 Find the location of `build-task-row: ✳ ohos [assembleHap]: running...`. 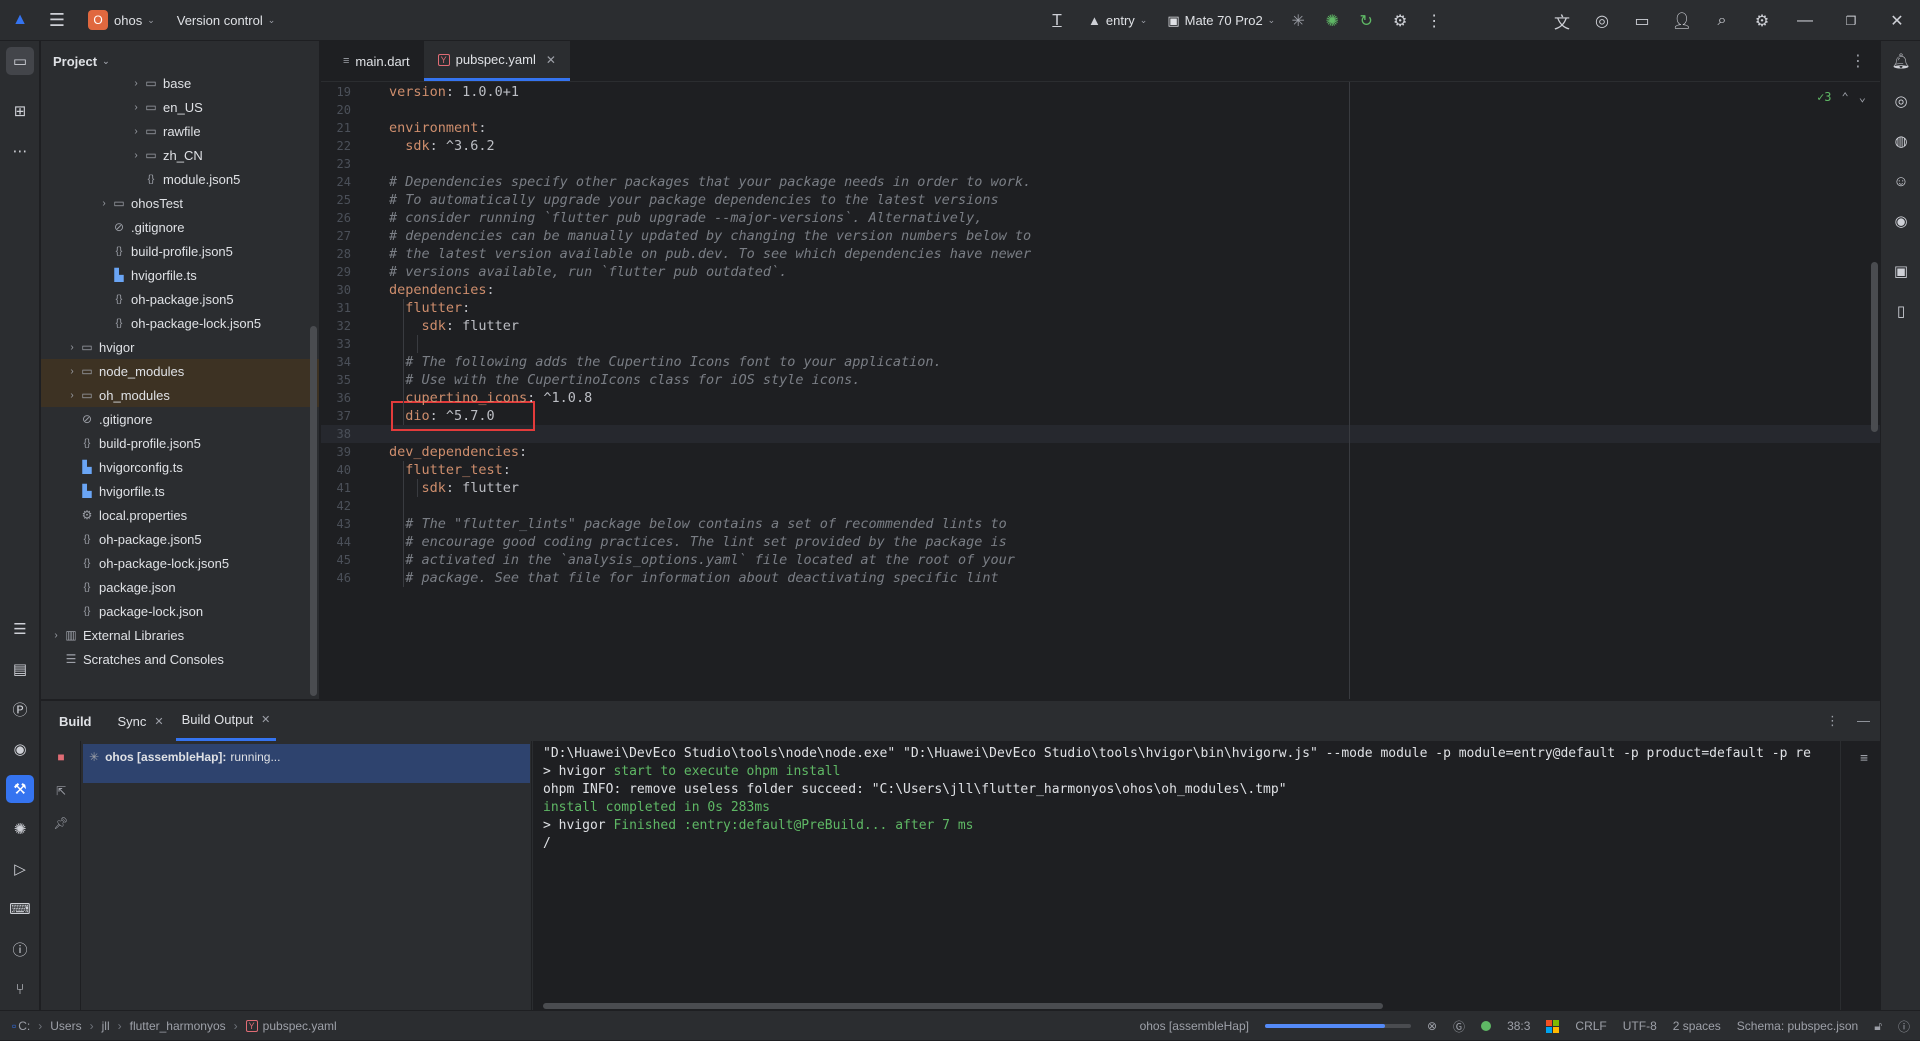

build-task-row: ✳ ohos [assembleHap]: running... is located at coordinates (306, 763).